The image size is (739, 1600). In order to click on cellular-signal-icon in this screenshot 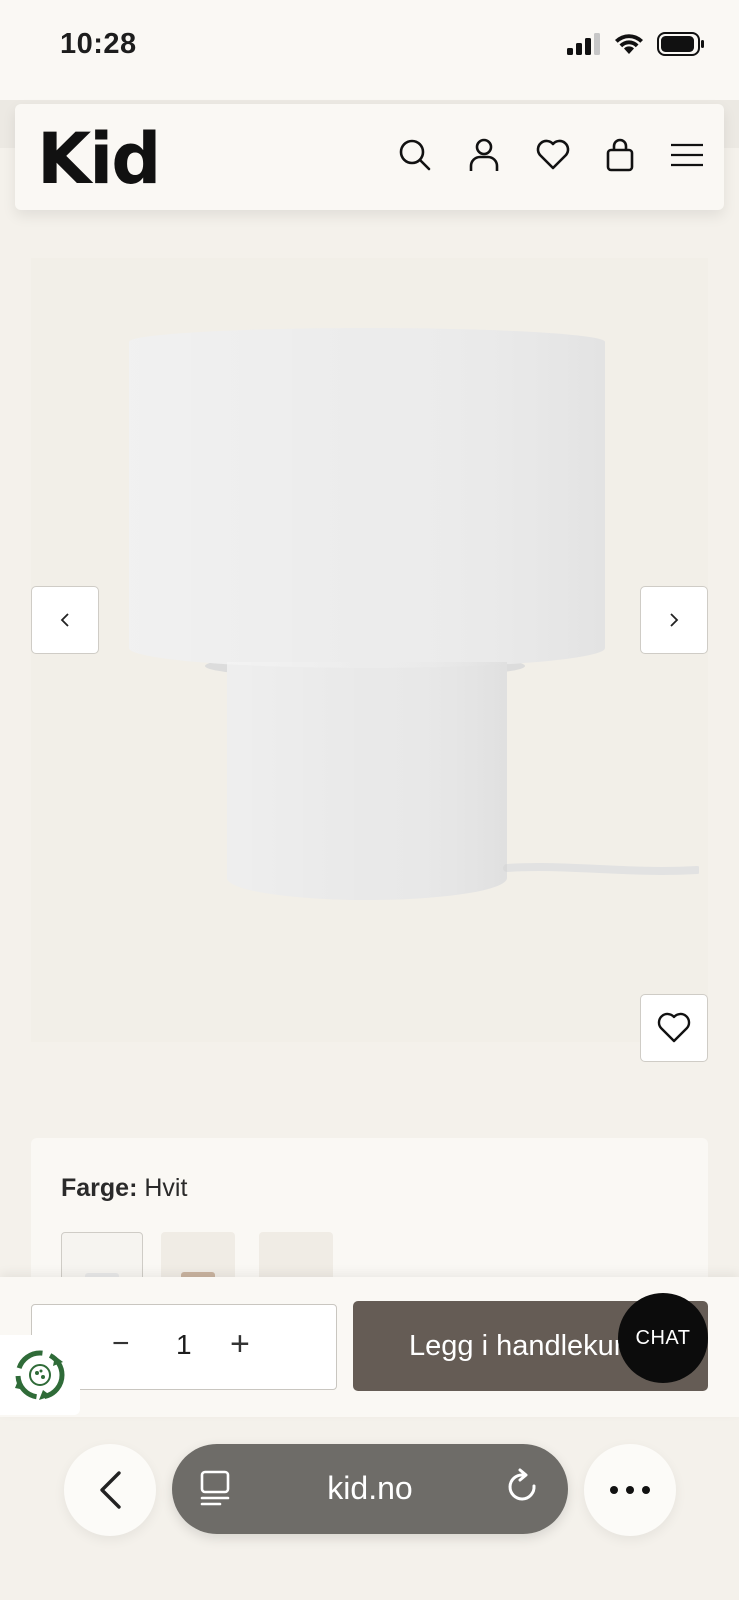, I will do `click(583, 44)`.